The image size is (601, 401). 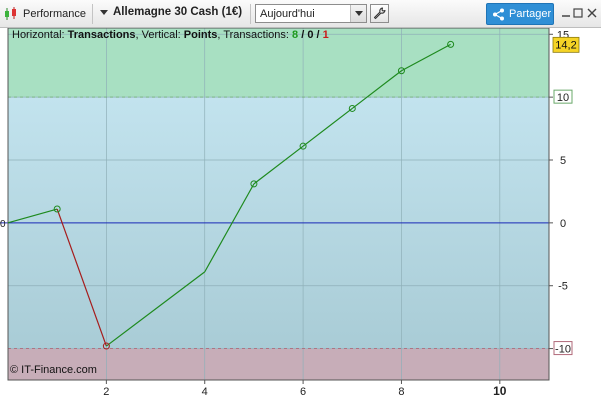 What do you see at coordinates (255, 35) in the screenshot?
I see `header-transactions-prefix: , Transactions:` at bounding box center [255, 35].